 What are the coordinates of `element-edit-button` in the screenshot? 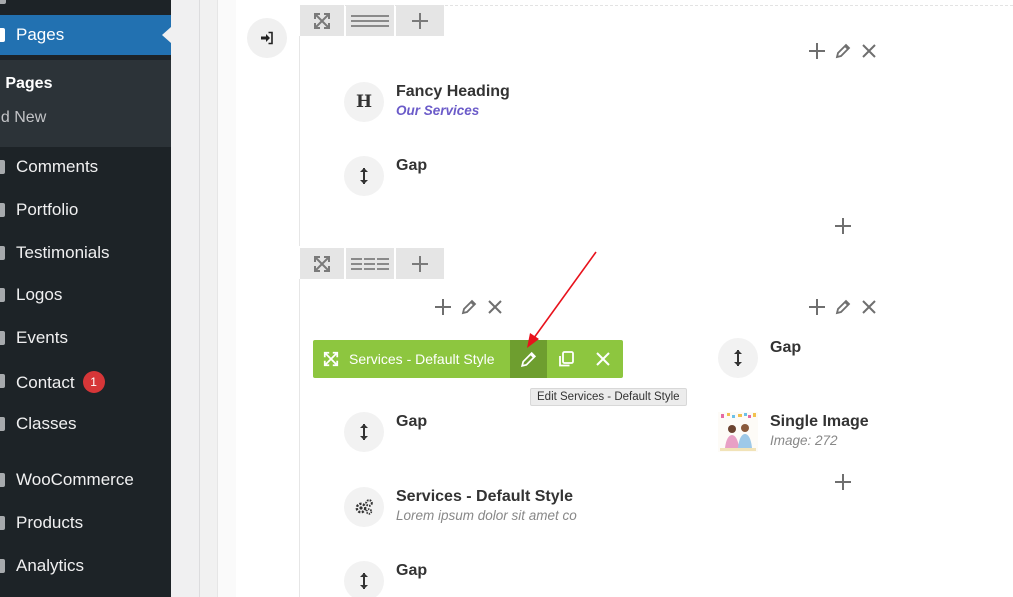 It's located at (528, 359).